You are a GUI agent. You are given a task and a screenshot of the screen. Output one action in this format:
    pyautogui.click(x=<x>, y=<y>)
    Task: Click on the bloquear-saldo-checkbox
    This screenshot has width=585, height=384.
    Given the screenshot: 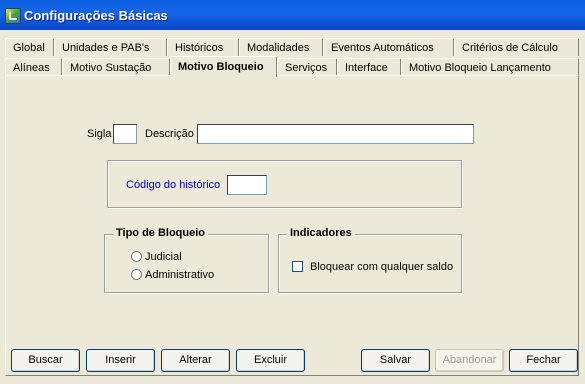 What is the action you would take?
    pyautogui.click(x=297, y=266)
    